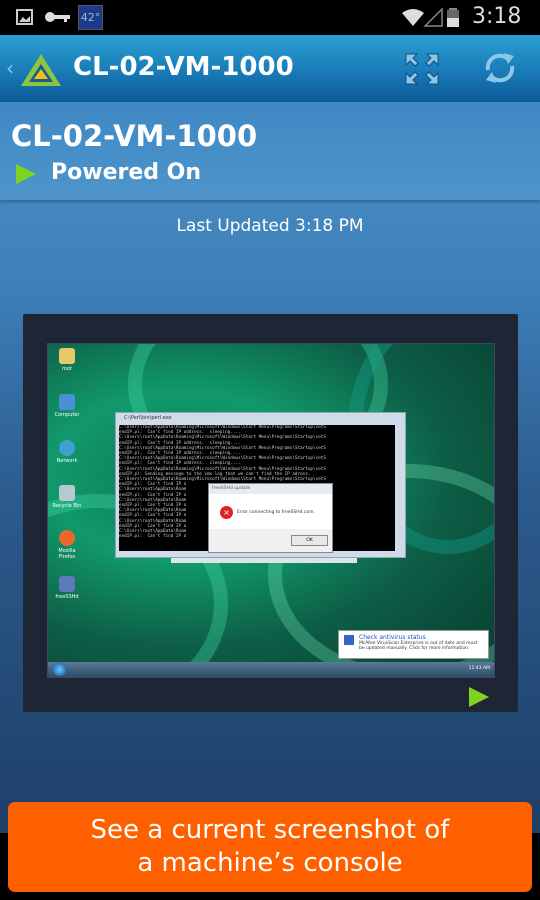 This screenshot has width=540, height=900. What do you see at coordinates (126, 172) in the screenshot?
I see `power-state: Powered On` at bounding box center [126, 172].